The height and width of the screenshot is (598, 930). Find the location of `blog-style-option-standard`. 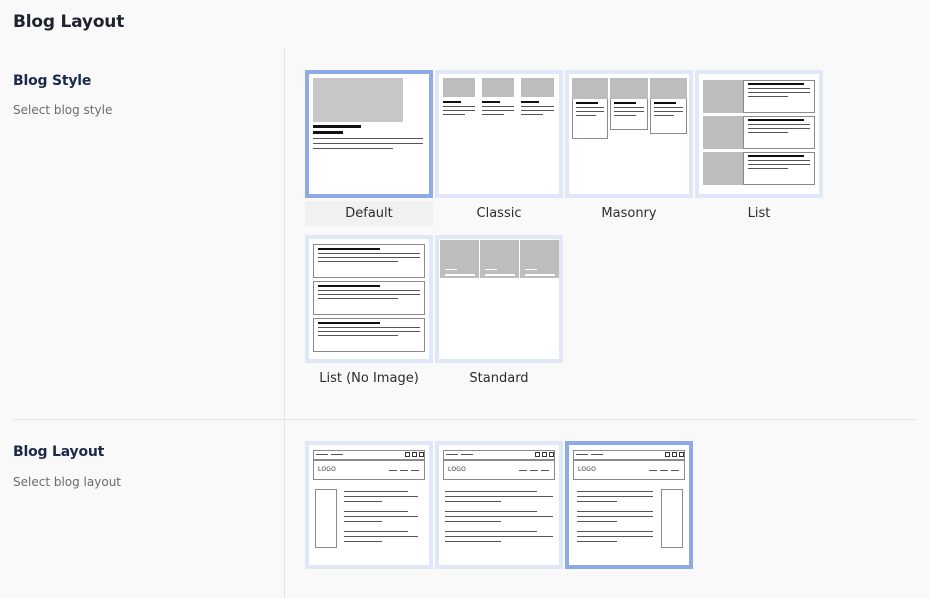

blog-style-option-standard is located at coordinates (499, 299).